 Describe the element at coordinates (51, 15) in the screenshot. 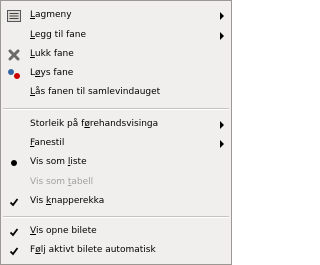

I see `menu-item-label: Lagmeny` at that location.